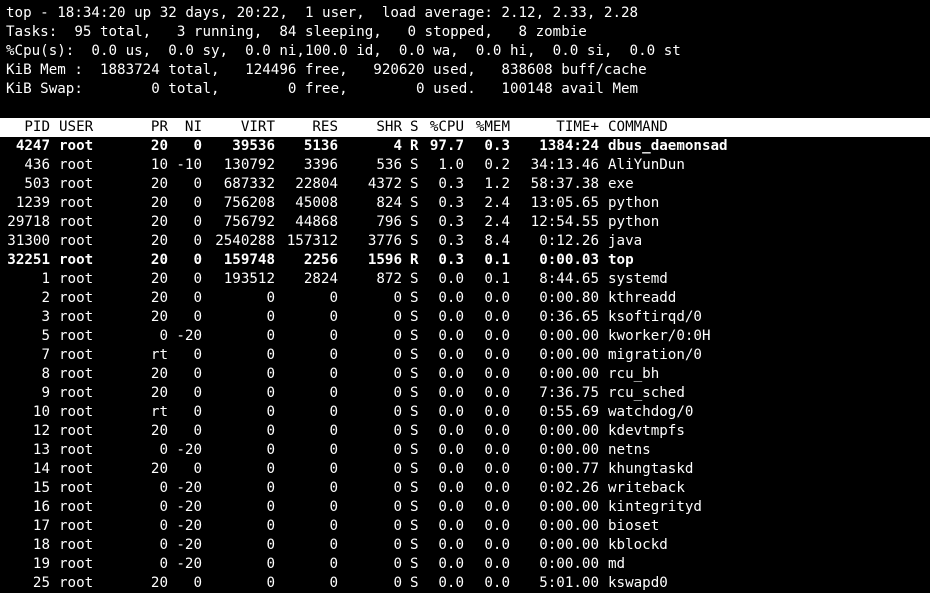  I want to click on process-cpu: 0.3, so click(451, 260).